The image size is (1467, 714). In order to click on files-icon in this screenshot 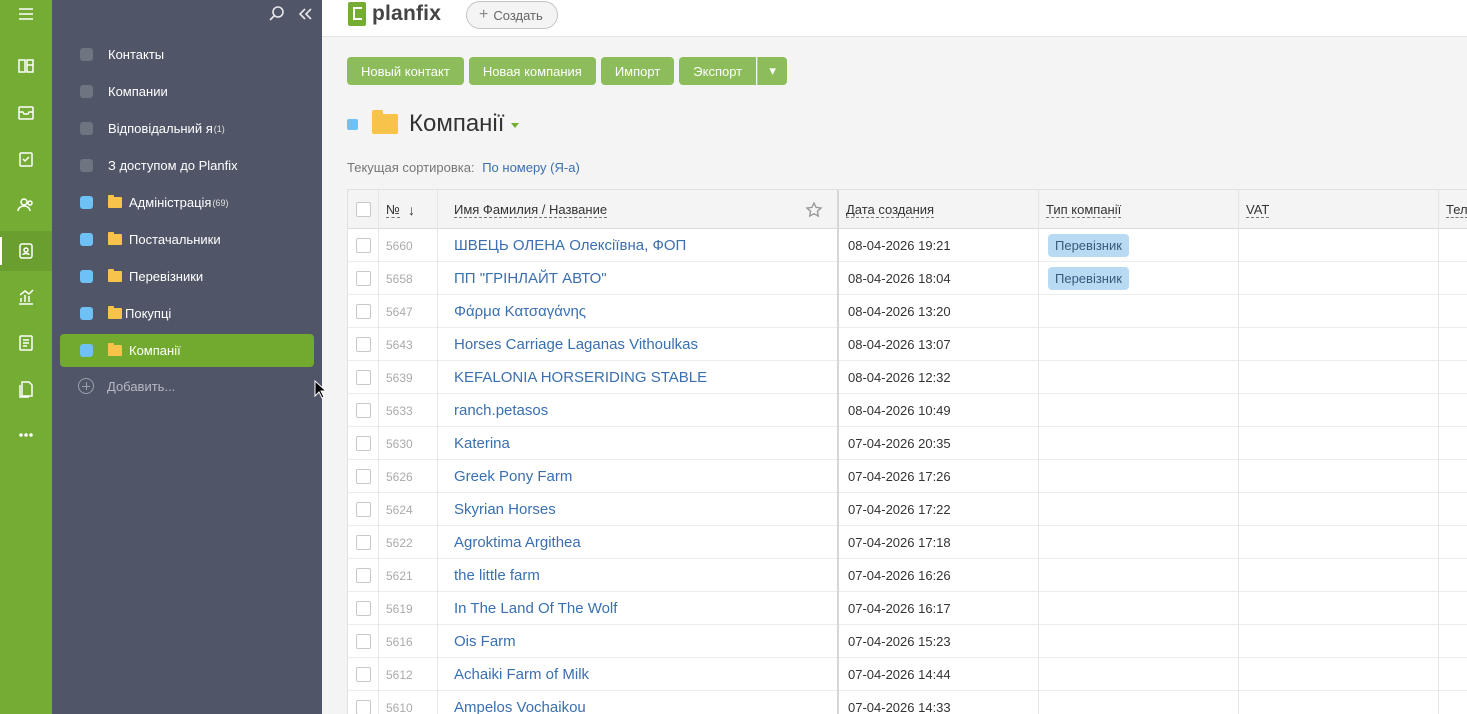, I will do `click(26, 389)`.